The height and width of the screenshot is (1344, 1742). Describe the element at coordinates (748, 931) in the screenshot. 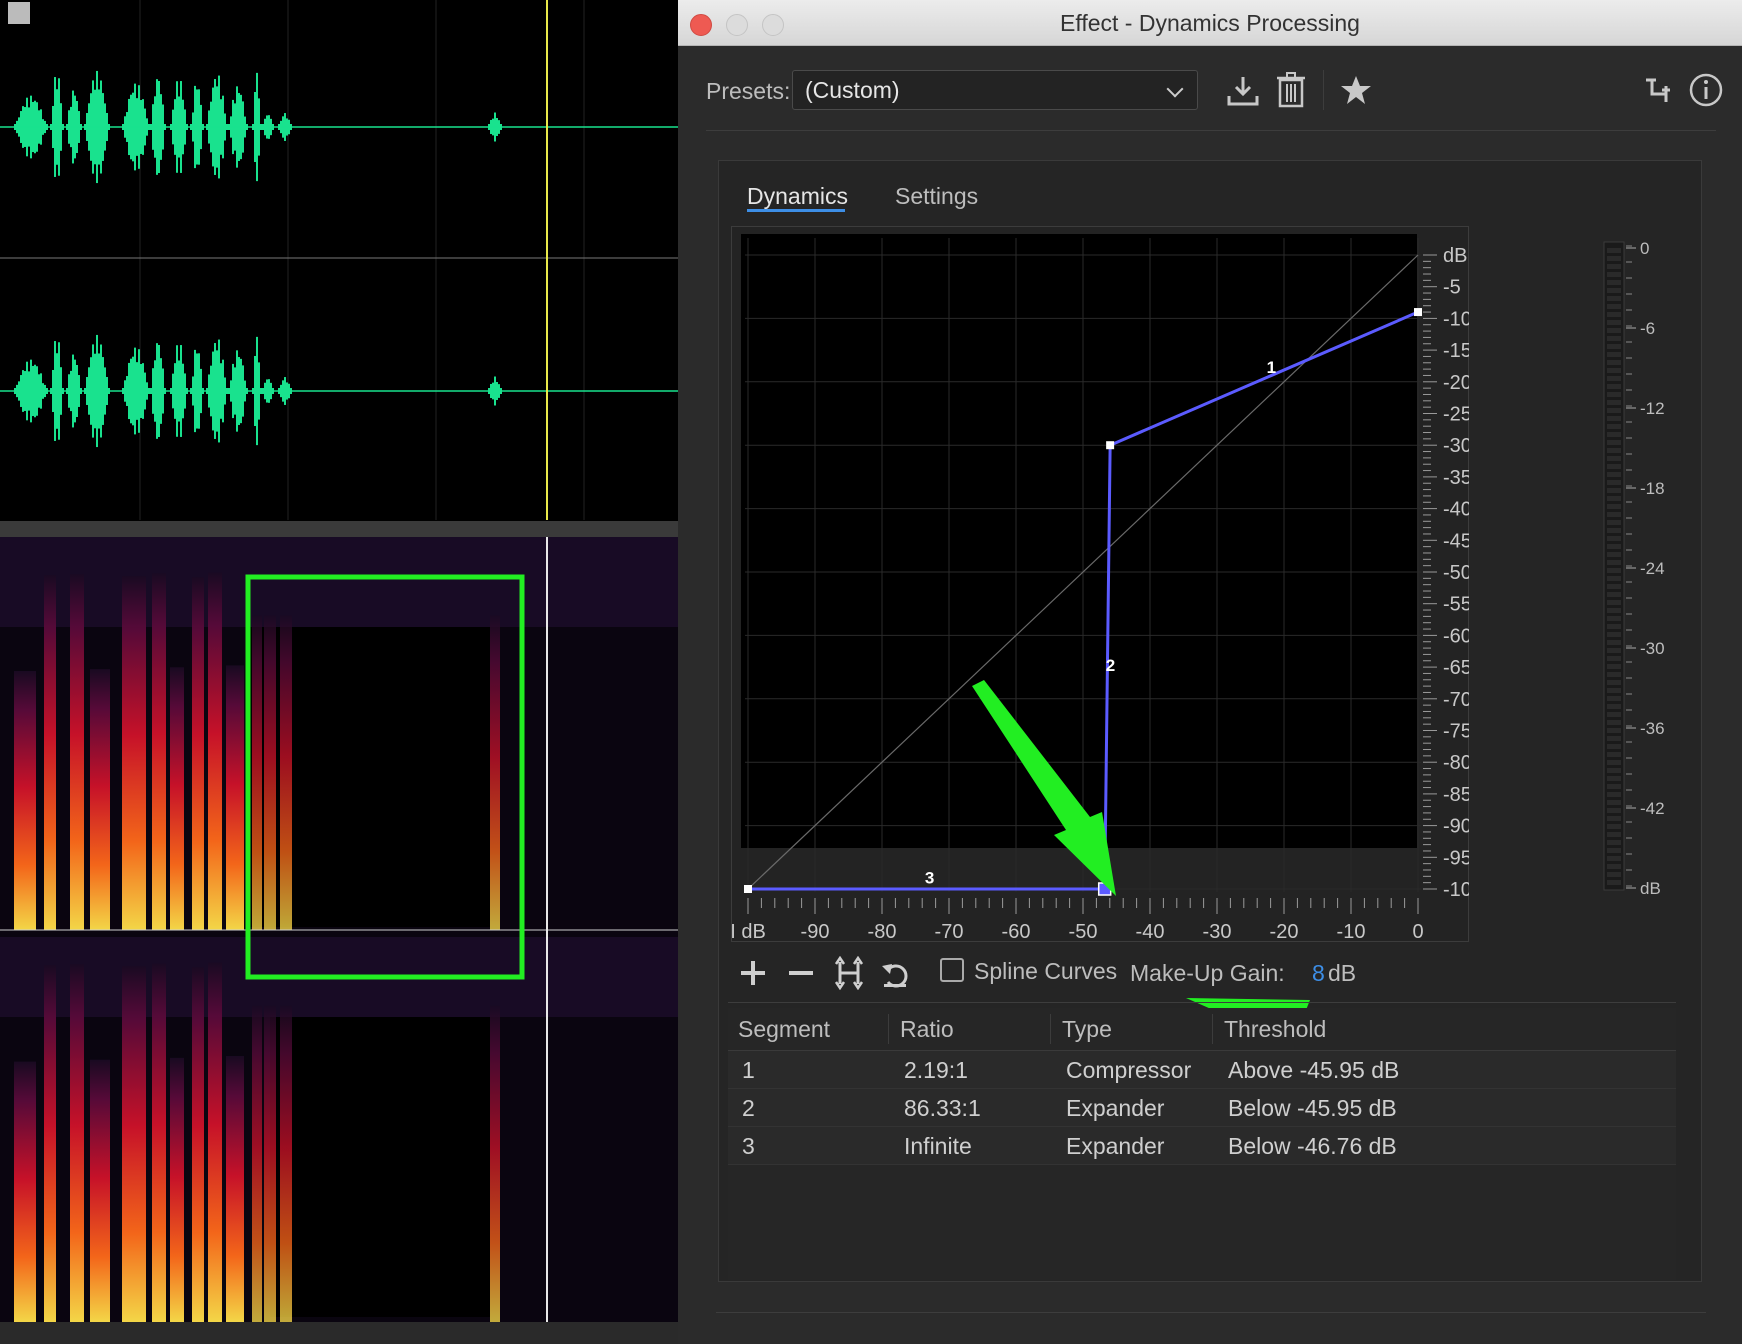

I see `x-tick-label: I dB` at that location.